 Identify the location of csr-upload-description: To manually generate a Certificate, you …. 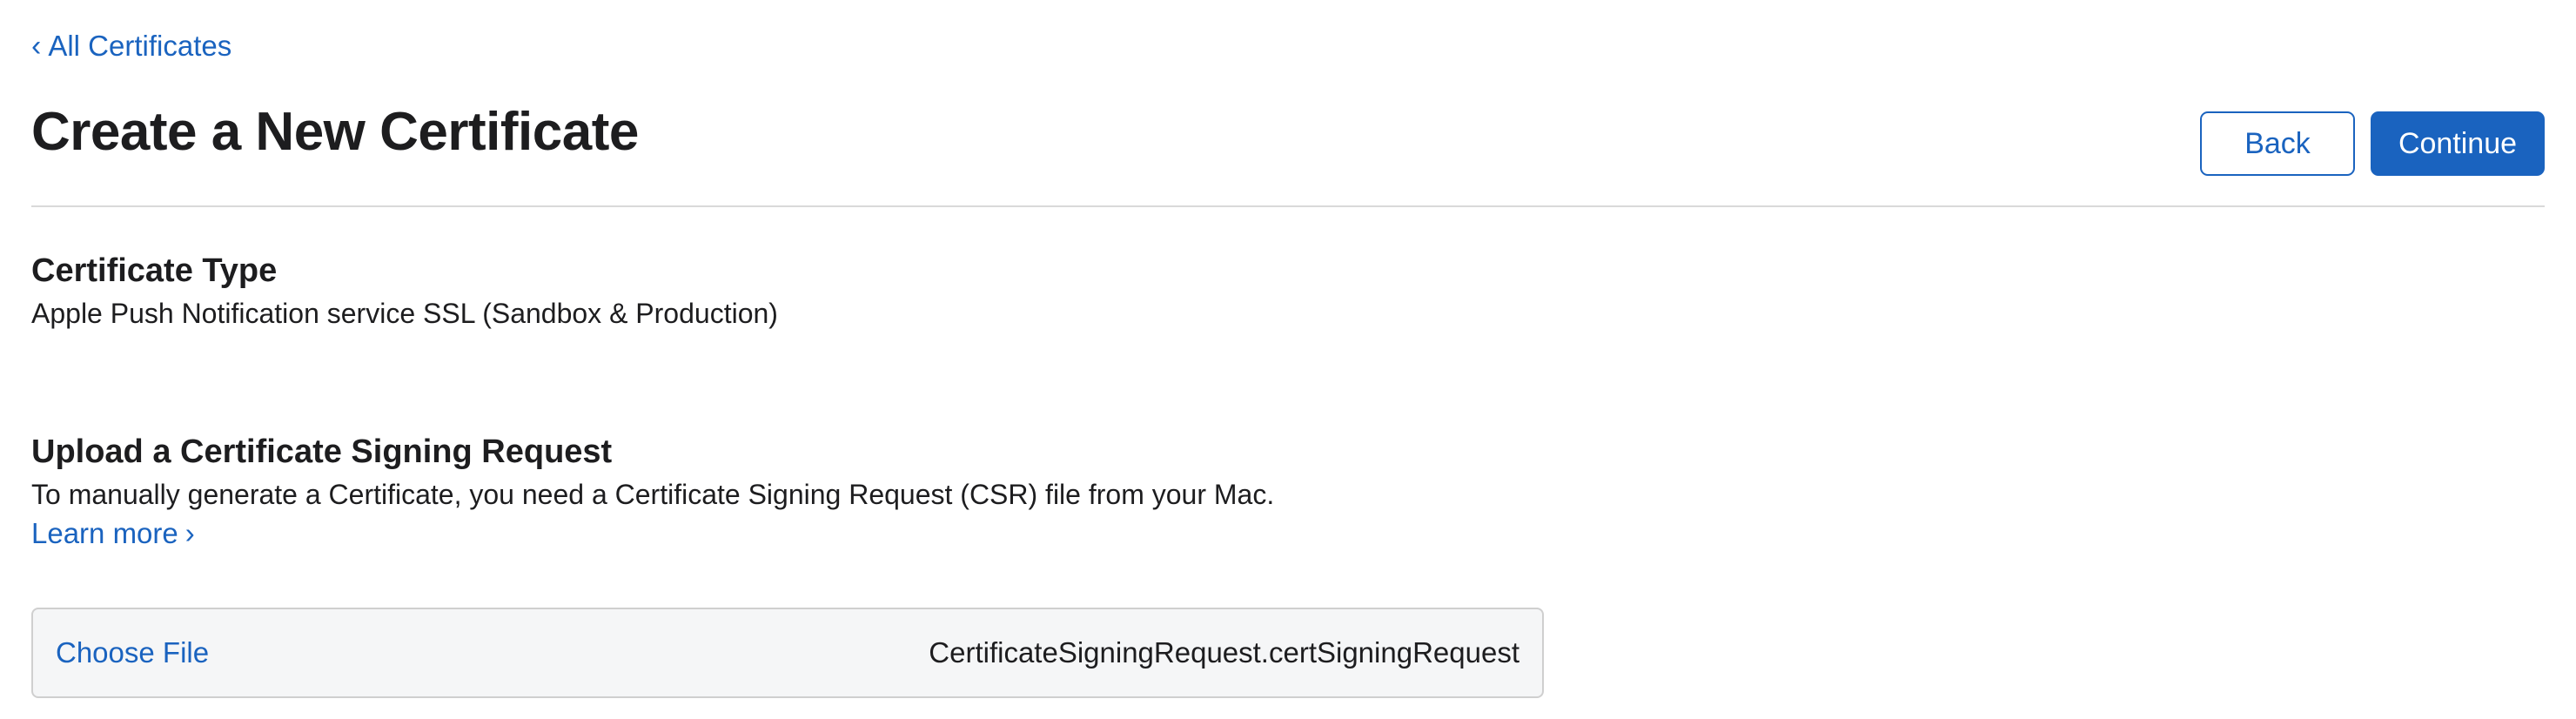
(653, 494).